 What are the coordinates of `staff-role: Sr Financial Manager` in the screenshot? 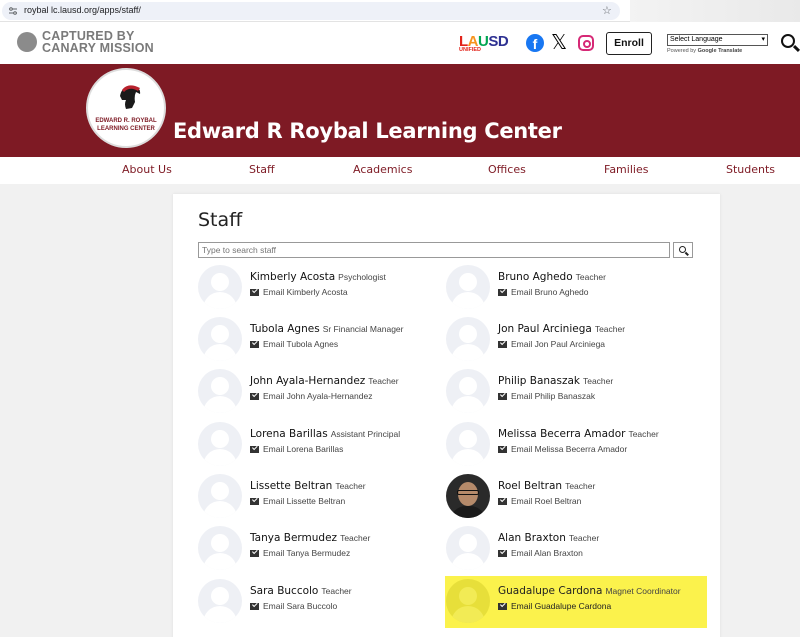 It's located at (363, 329).